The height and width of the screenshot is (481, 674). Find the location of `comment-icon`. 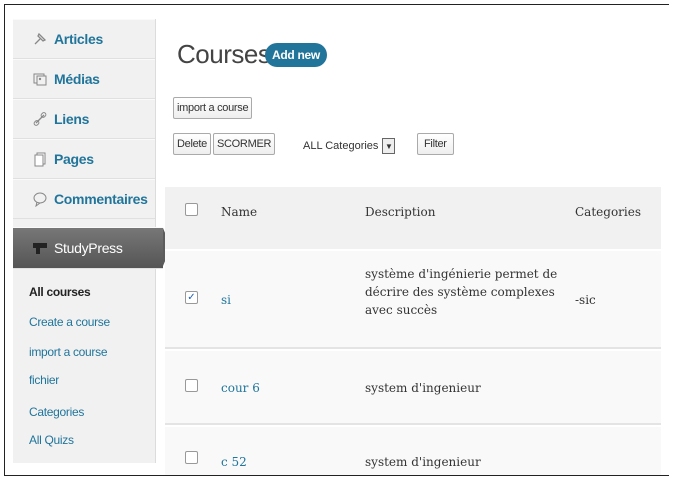

comment-icon is located at coordinates (40, 199).